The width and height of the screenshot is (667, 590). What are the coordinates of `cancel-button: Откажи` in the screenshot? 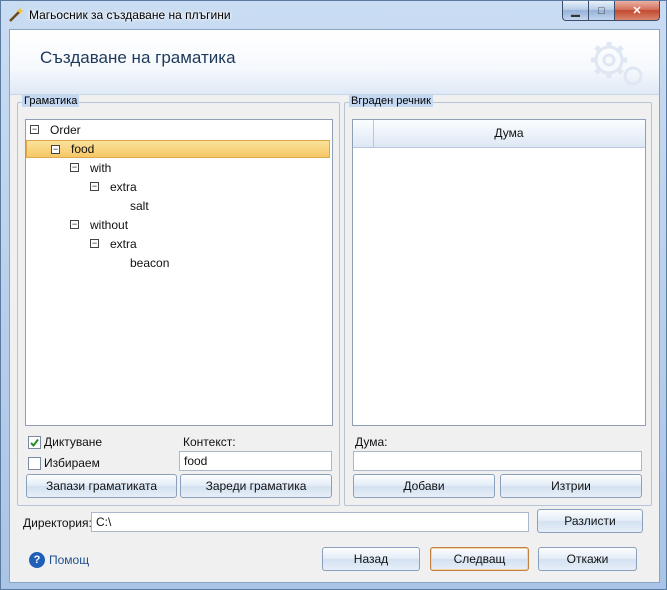 It's located at (587, 559).